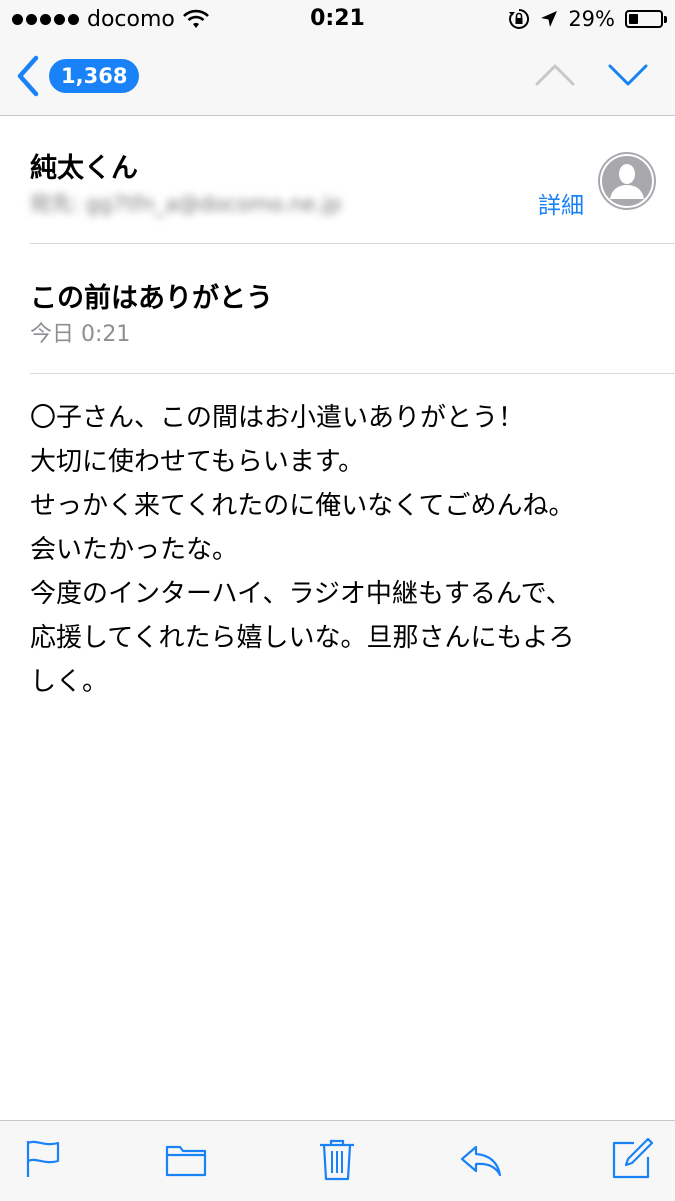  What do you see at coordinates (633, 19) in the screenshot?
I see `battery-fill` at bounding box center [633, 19].